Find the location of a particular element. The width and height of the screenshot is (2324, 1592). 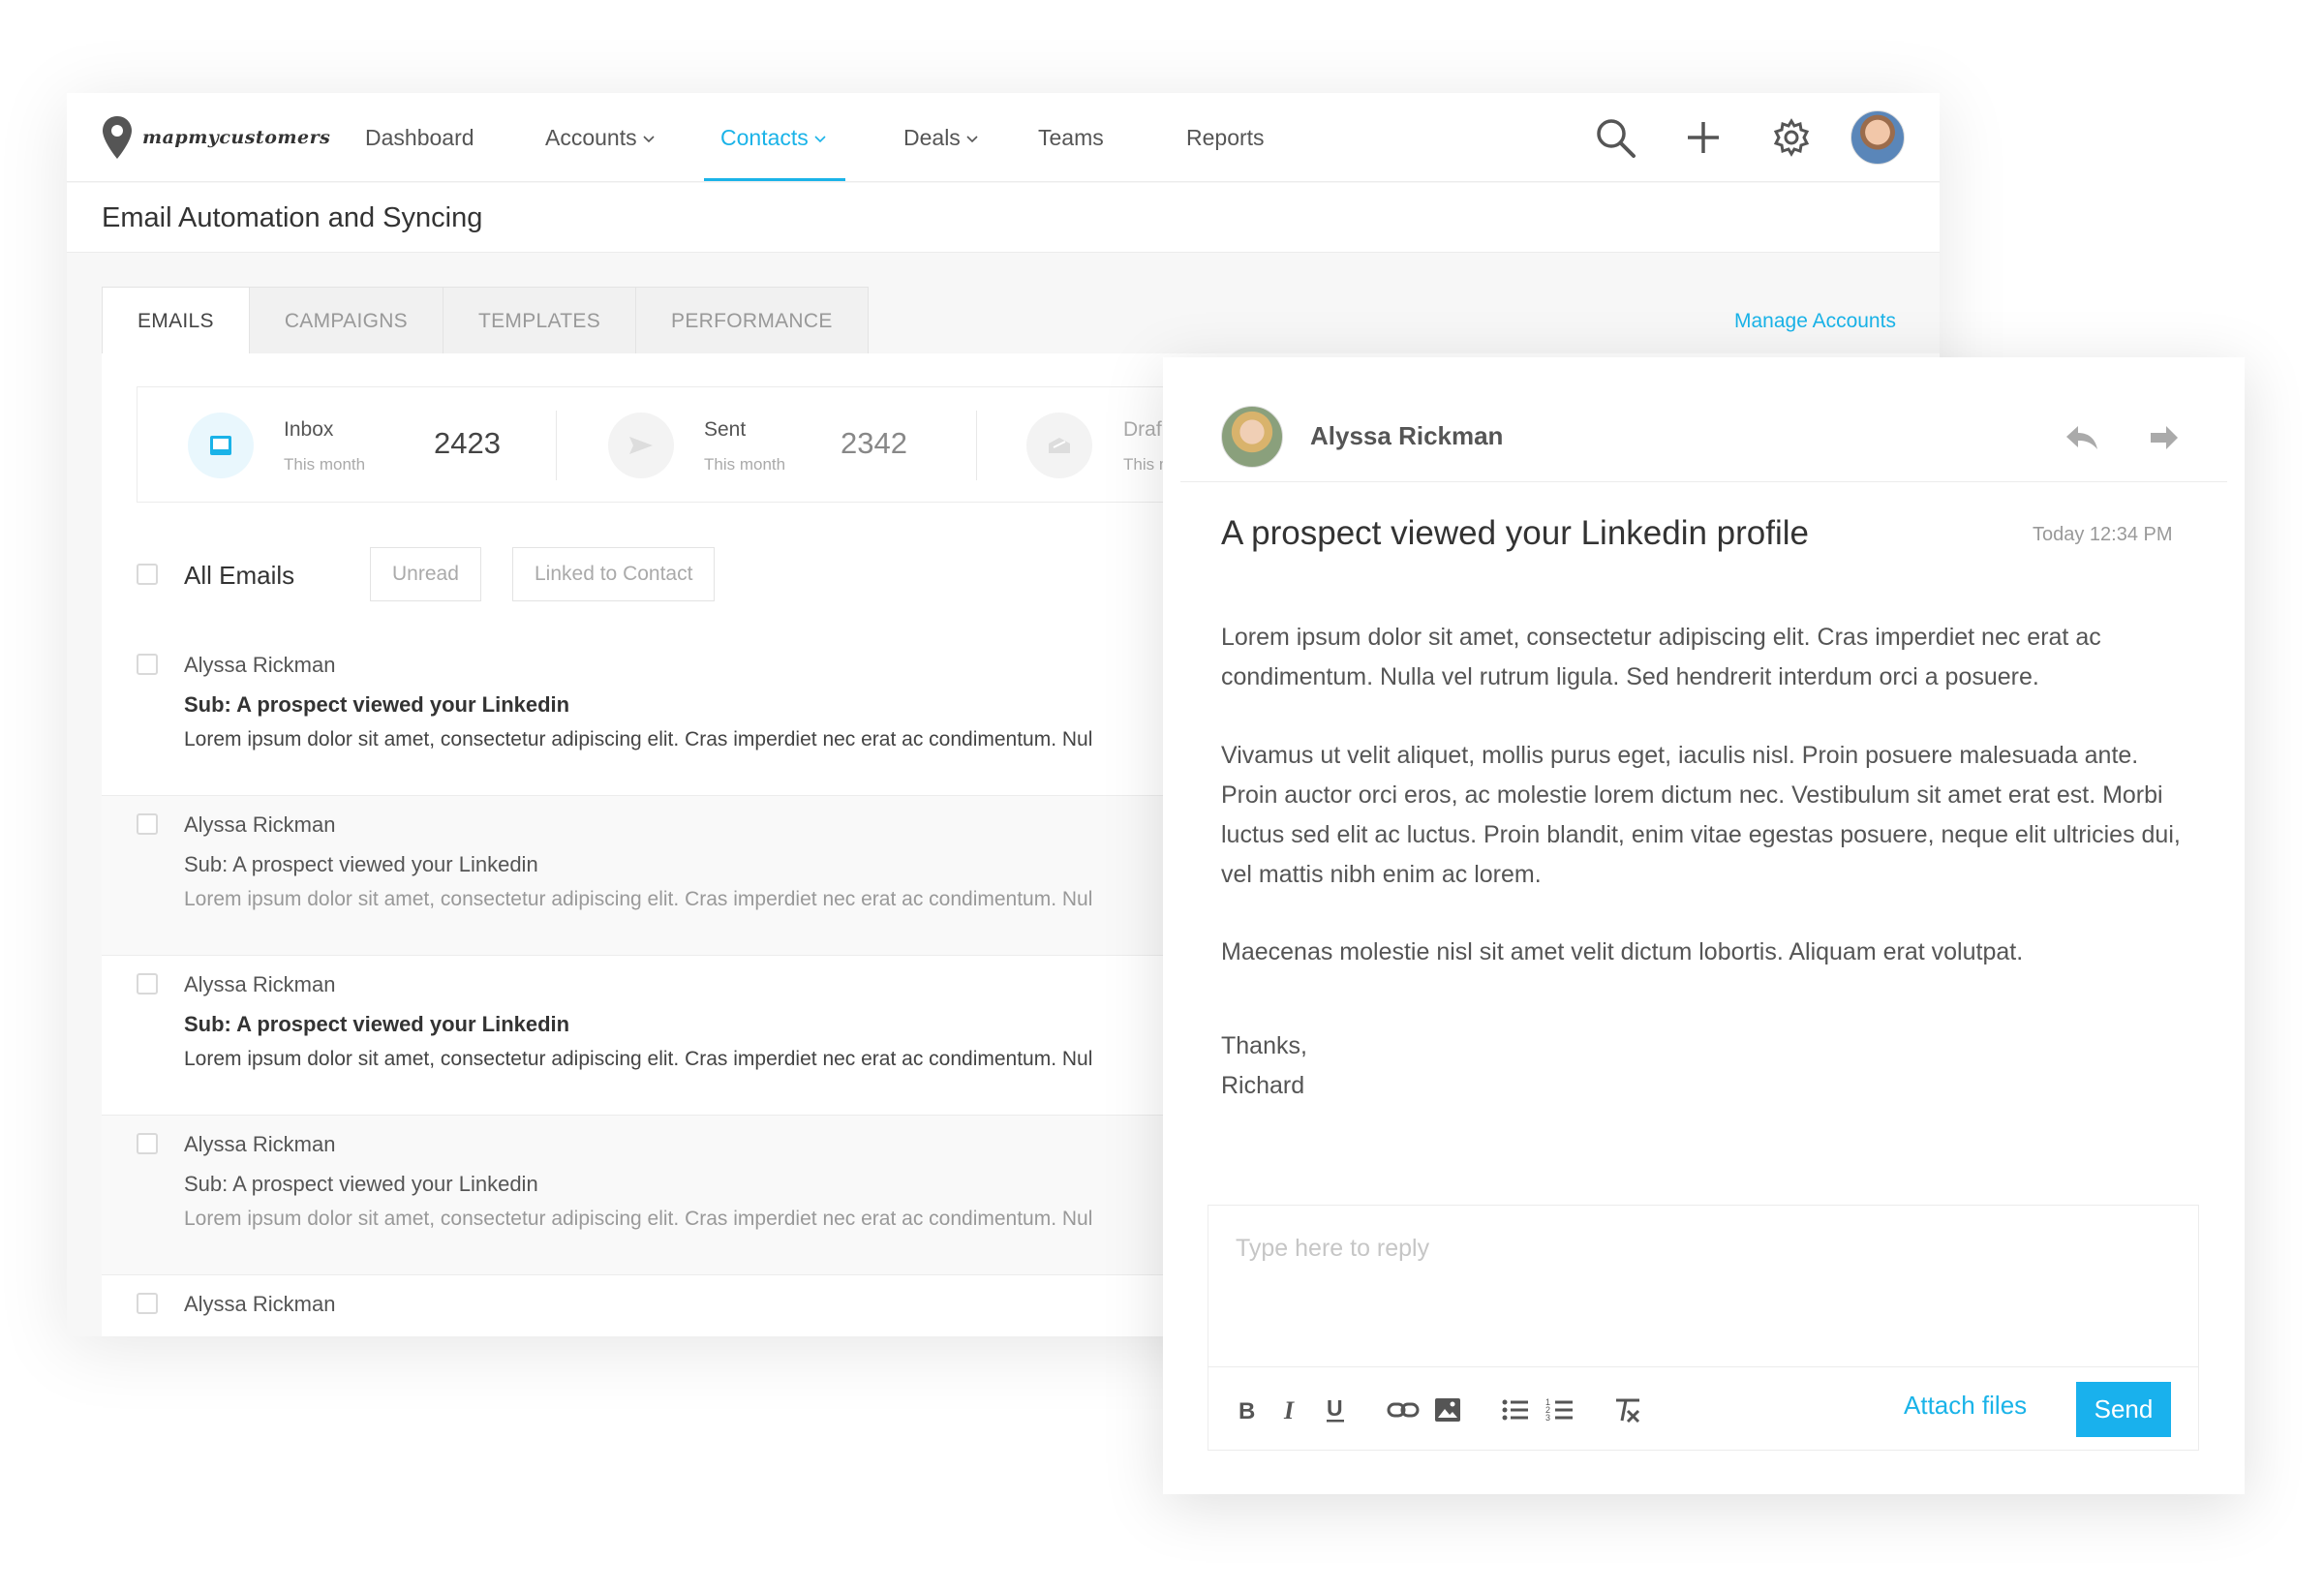

send-icon is located at coordinates (641, 446).